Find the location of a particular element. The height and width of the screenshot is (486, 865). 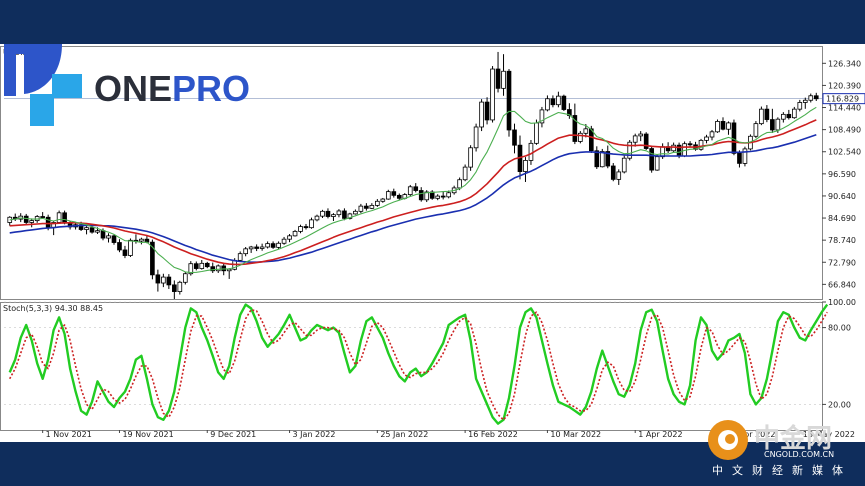

price-tick-label: 114.440 is located at coordinates (844, 108).